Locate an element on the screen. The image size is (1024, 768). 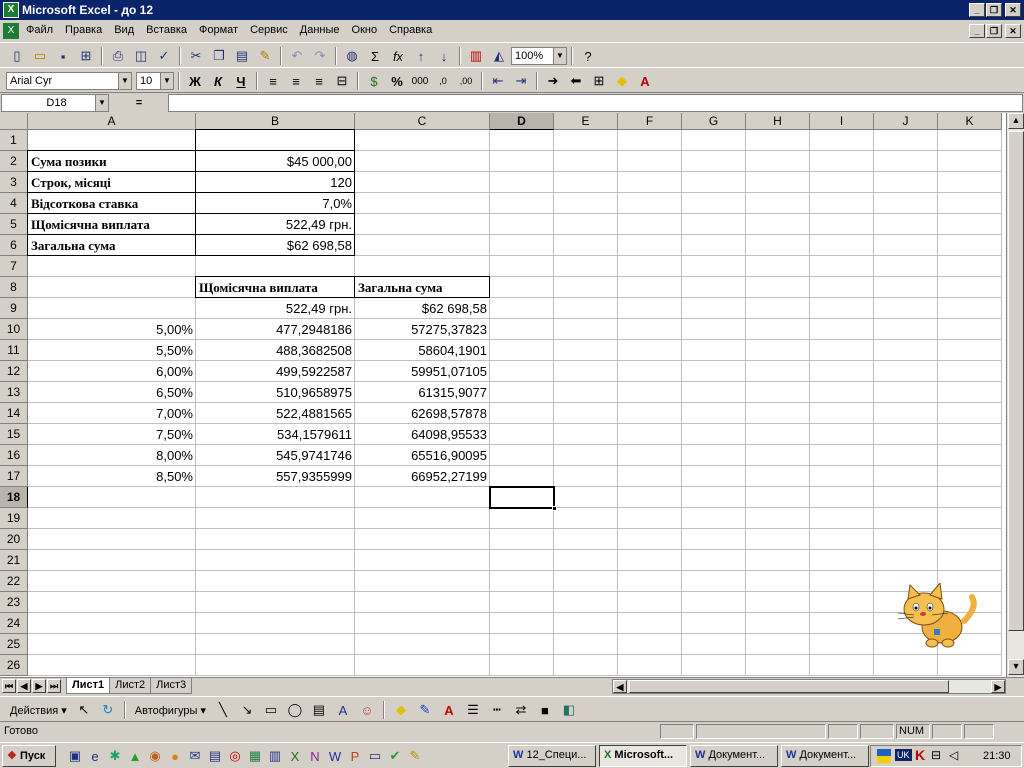
row-header: 24 is located at coordinates (14, 623).